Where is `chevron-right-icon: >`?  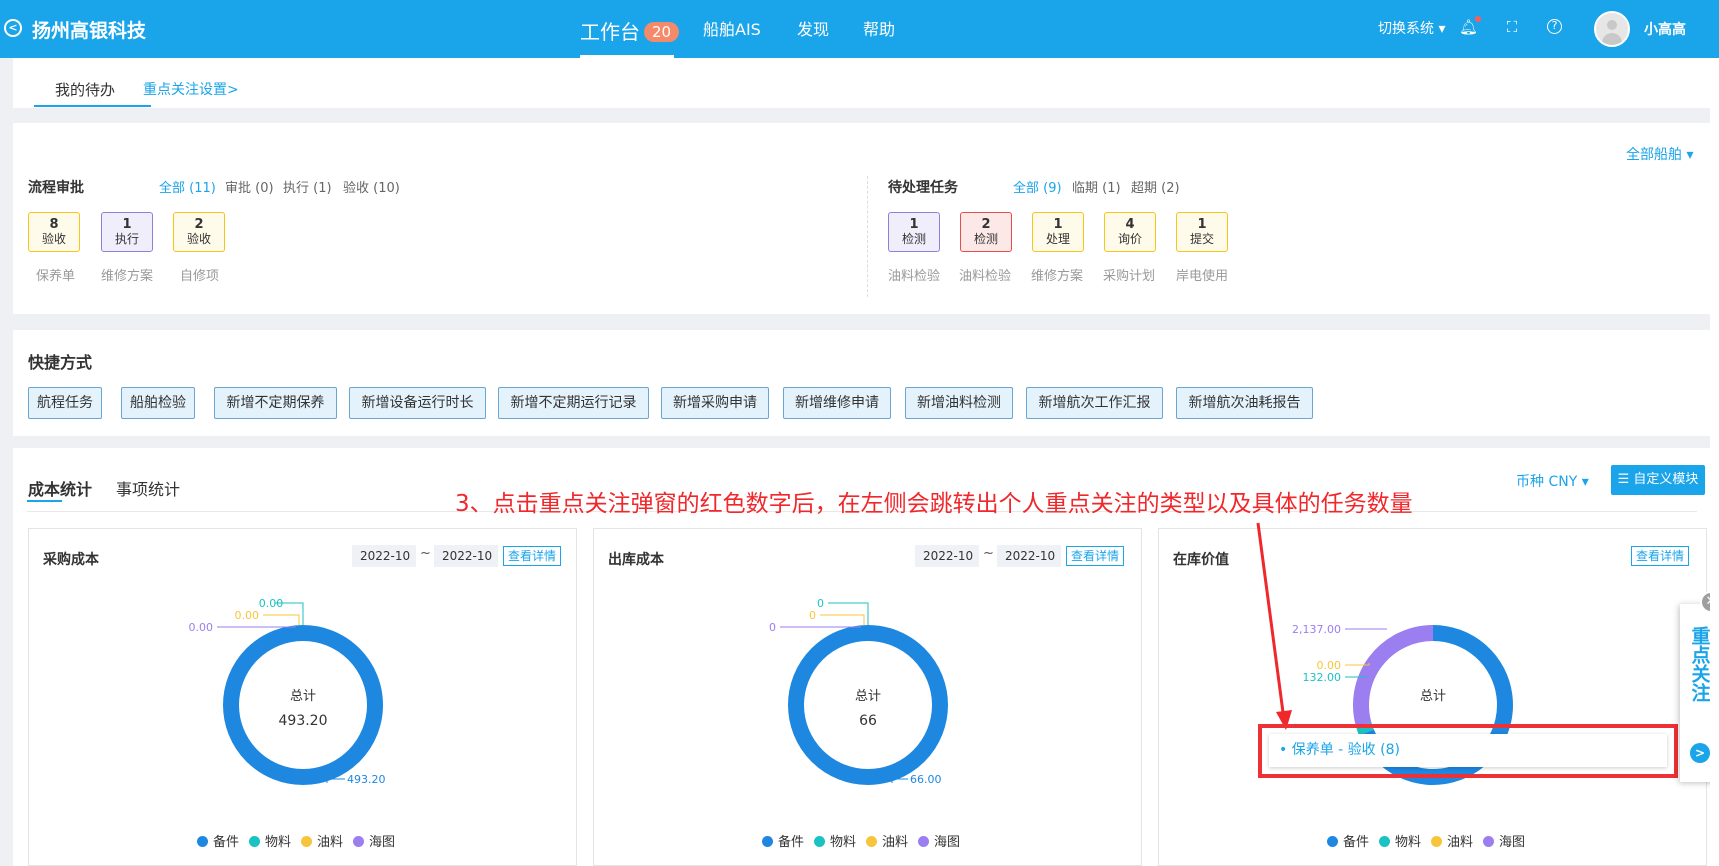 chevron-right-icon: > is located at coordinates (1700, 753).